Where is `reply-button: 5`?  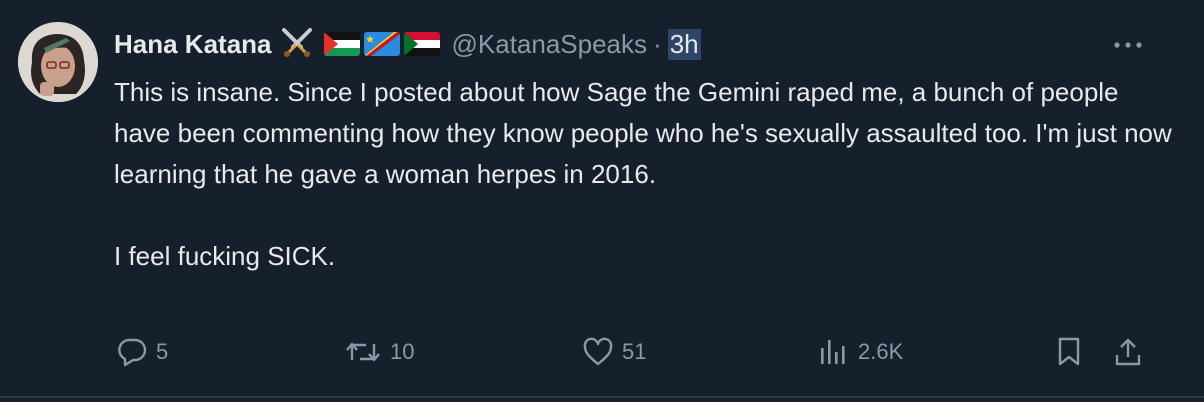 reply-button: 5 is located at coordinates (142, 352).